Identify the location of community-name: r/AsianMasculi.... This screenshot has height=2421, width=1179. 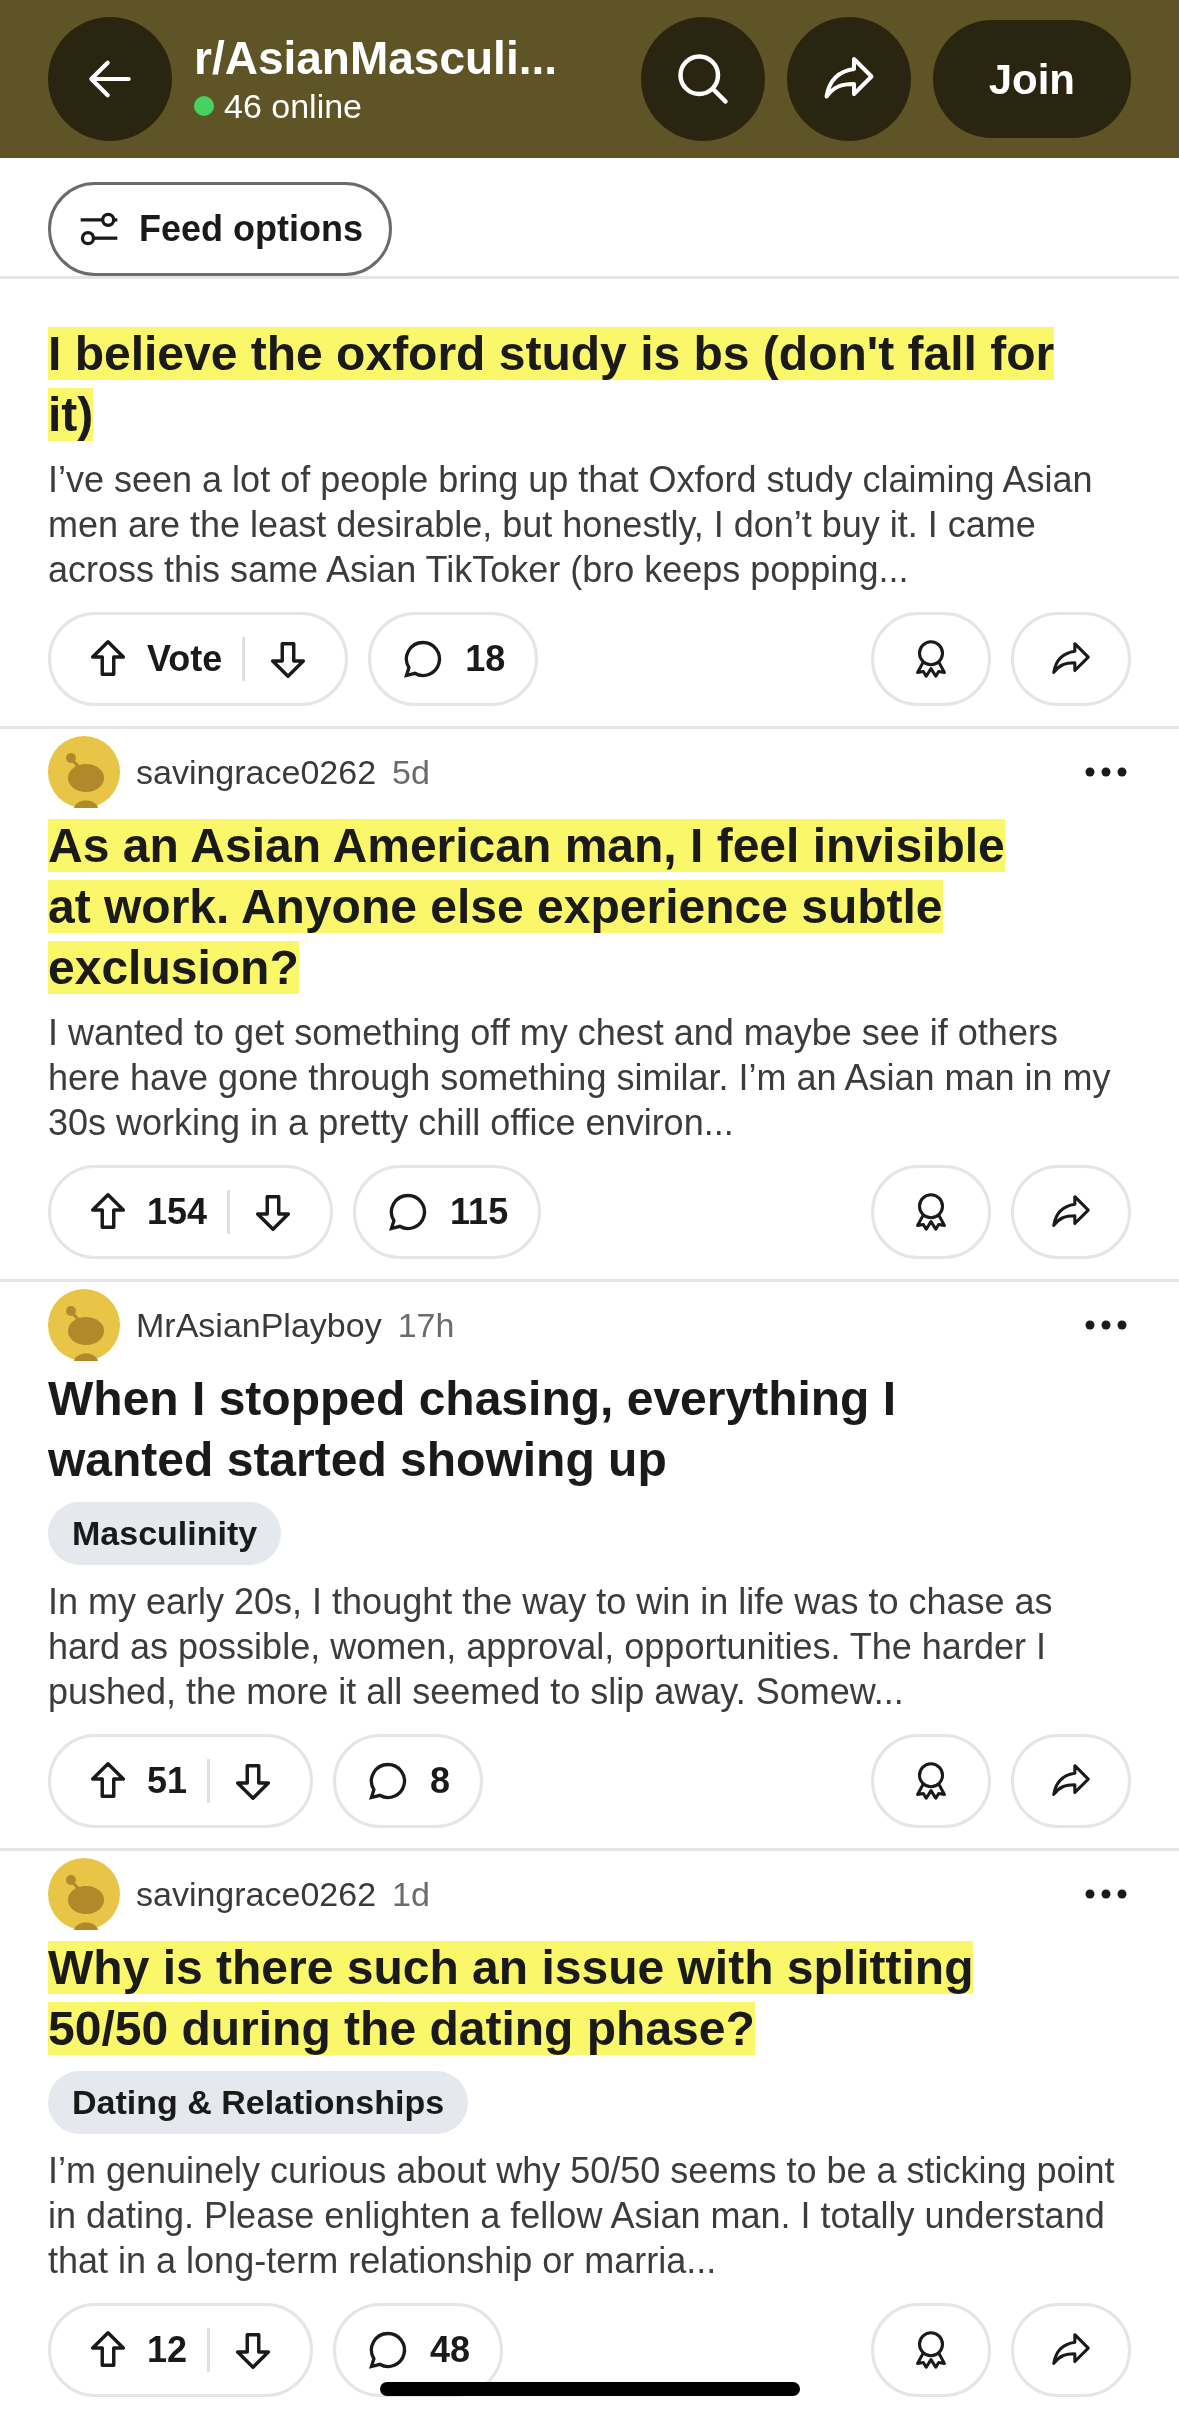
(376, 58).